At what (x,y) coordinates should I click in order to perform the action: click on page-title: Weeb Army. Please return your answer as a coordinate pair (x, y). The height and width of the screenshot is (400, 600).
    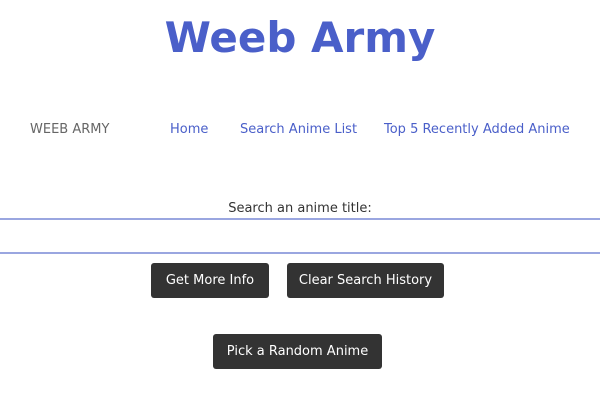
    Looking at the image, I should click on (300, 37).